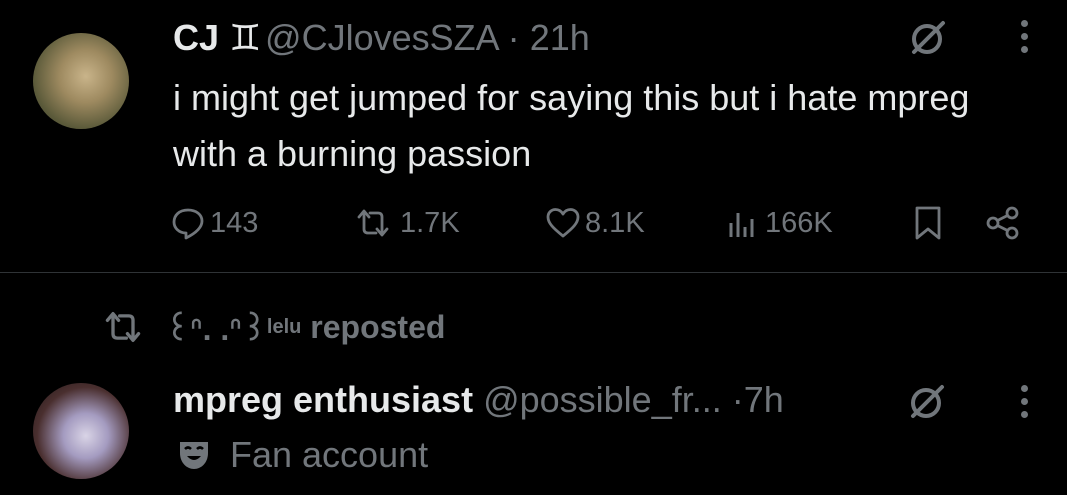  I want to click on reposter-name-suffix: lelu, so click(284, 326).